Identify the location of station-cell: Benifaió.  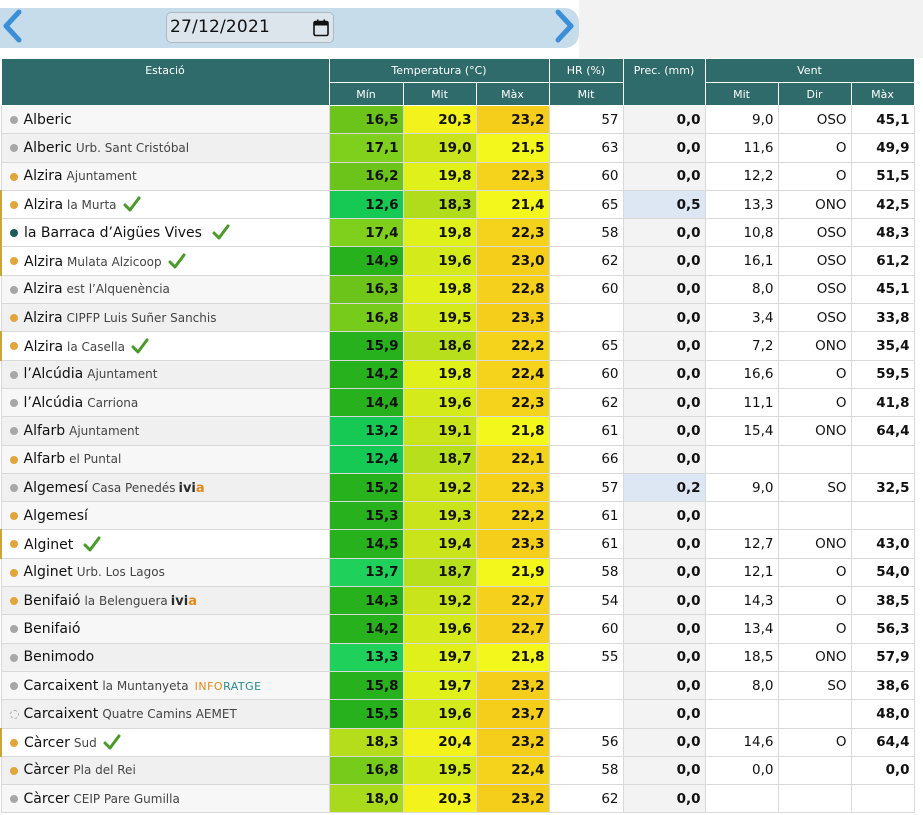
(165, 629).